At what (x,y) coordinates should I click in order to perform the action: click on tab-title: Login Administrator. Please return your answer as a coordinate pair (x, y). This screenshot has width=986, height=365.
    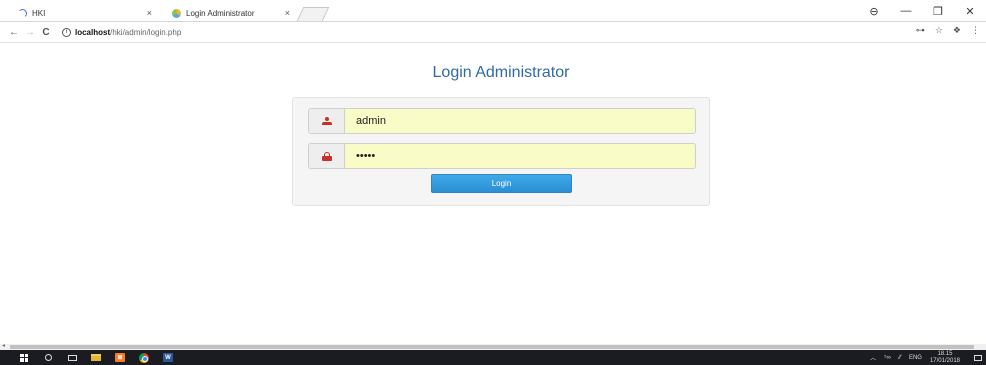
    Looking at the image, I should click on (220, 13).